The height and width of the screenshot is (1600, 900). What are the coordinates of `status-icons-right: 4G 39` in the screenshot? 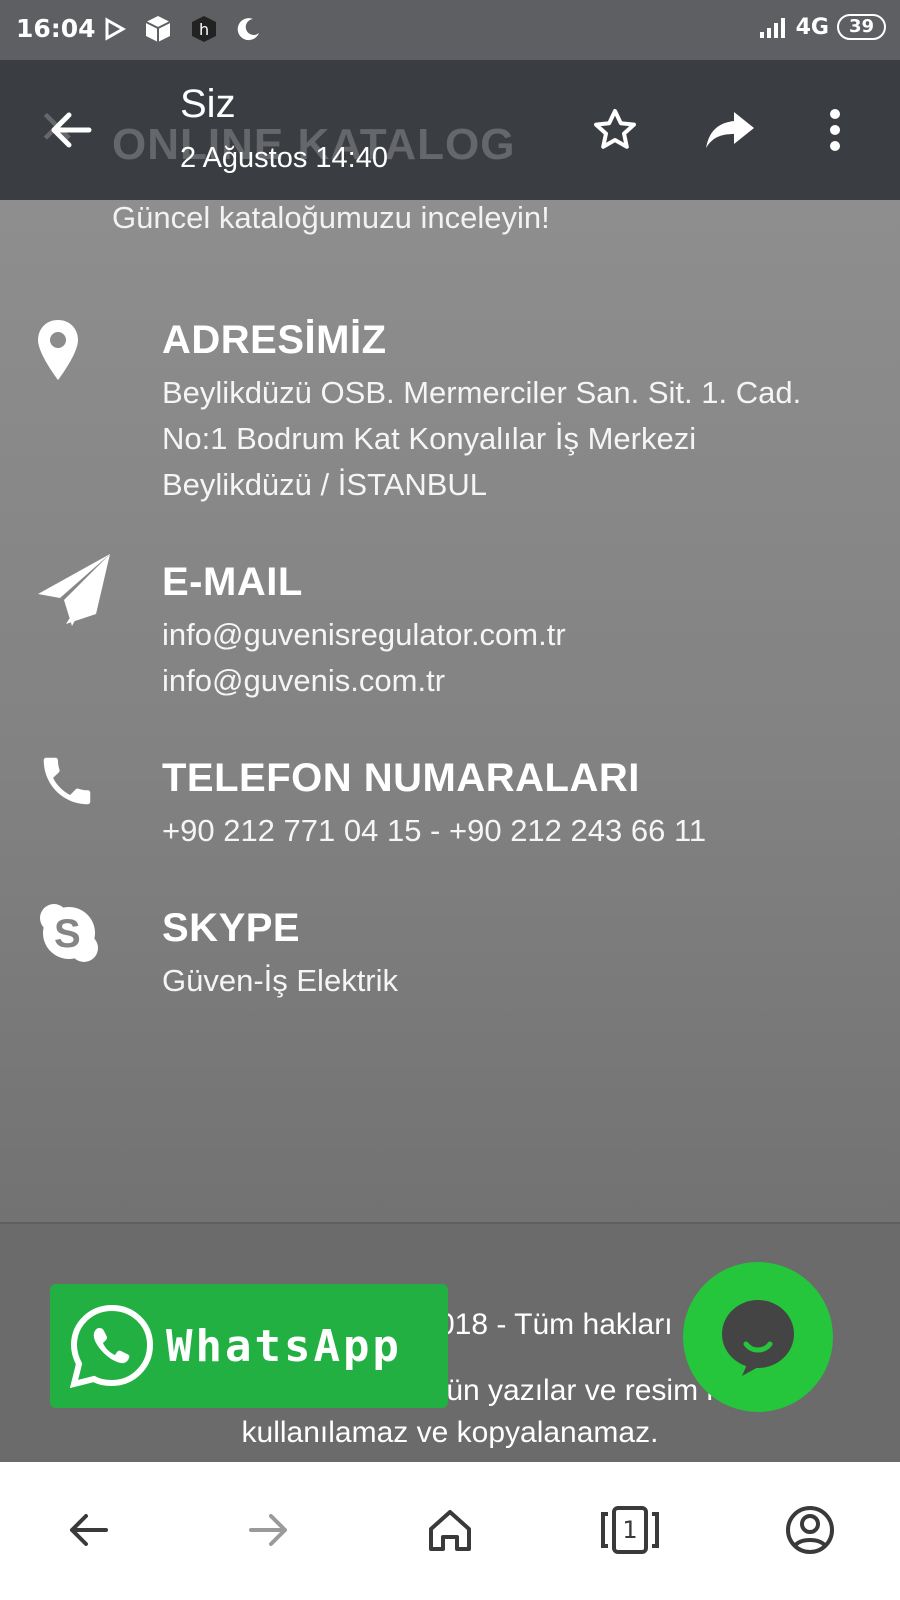 It's located at (822, 27).